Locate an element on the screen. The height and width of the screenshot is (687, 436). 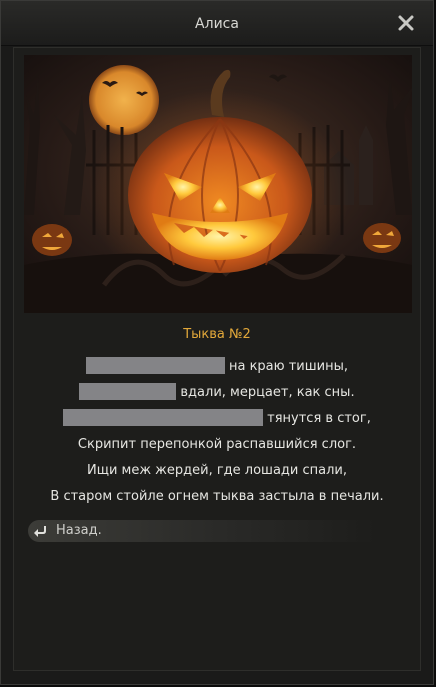
quest-title: Тыква №2 is located at coordinates (217, 334).